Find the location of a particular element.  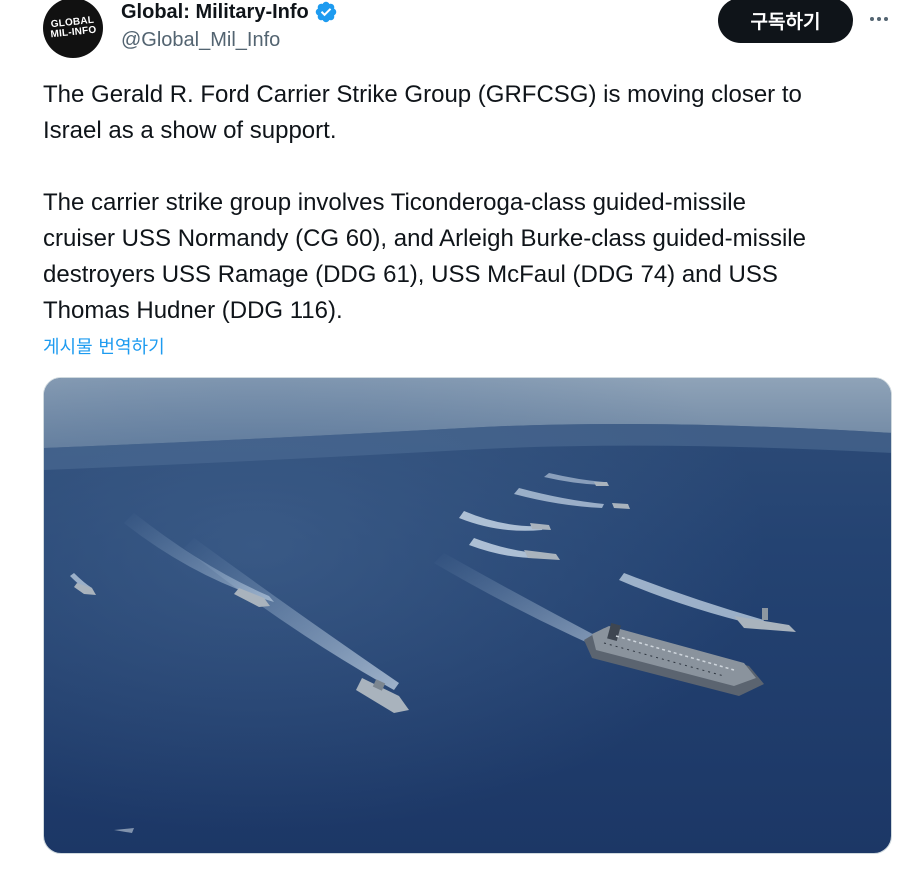

verified-badge-icon is located at coordinates (326, 12).